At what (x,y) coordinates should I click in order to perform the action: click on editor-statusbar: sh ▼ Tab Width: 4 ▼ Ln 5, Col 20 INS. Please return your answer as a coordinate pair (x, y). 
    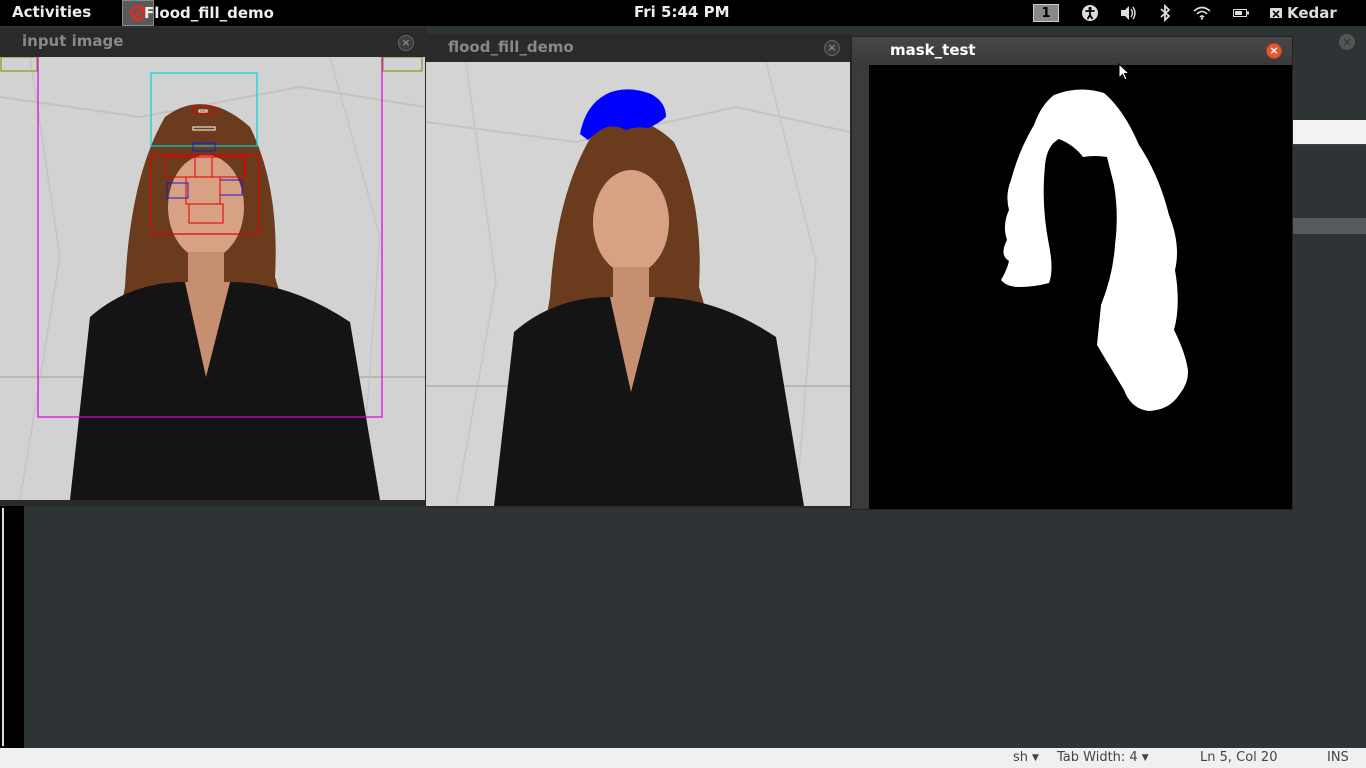
    Looking at the image, I should click on (683, 758).